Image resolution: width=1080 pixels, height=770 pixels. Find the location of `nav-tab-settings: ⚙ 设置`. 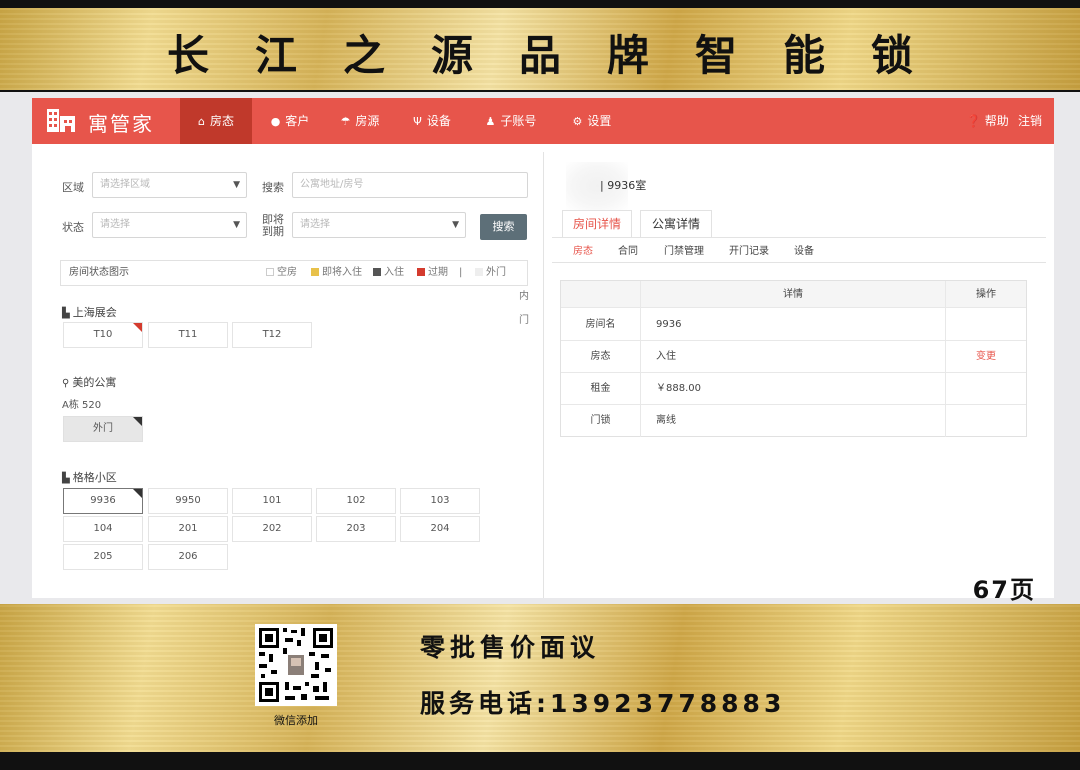

nav-tab-settings: ⚙ 设置 is located at coordinates (592, 121).